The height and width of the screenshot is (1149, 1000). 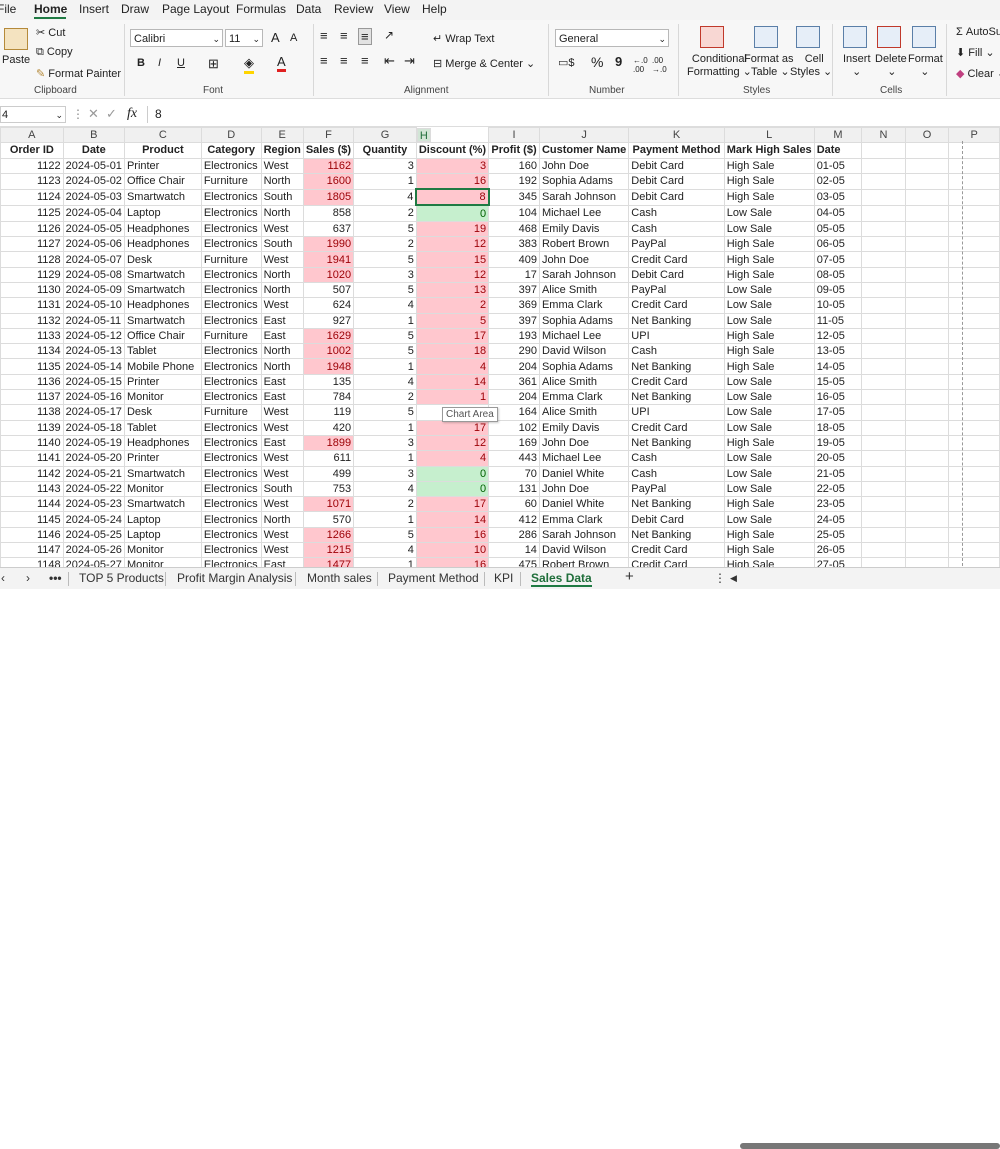 I want to click on more-sheets-icon: •••, so click(x=55, y=578).